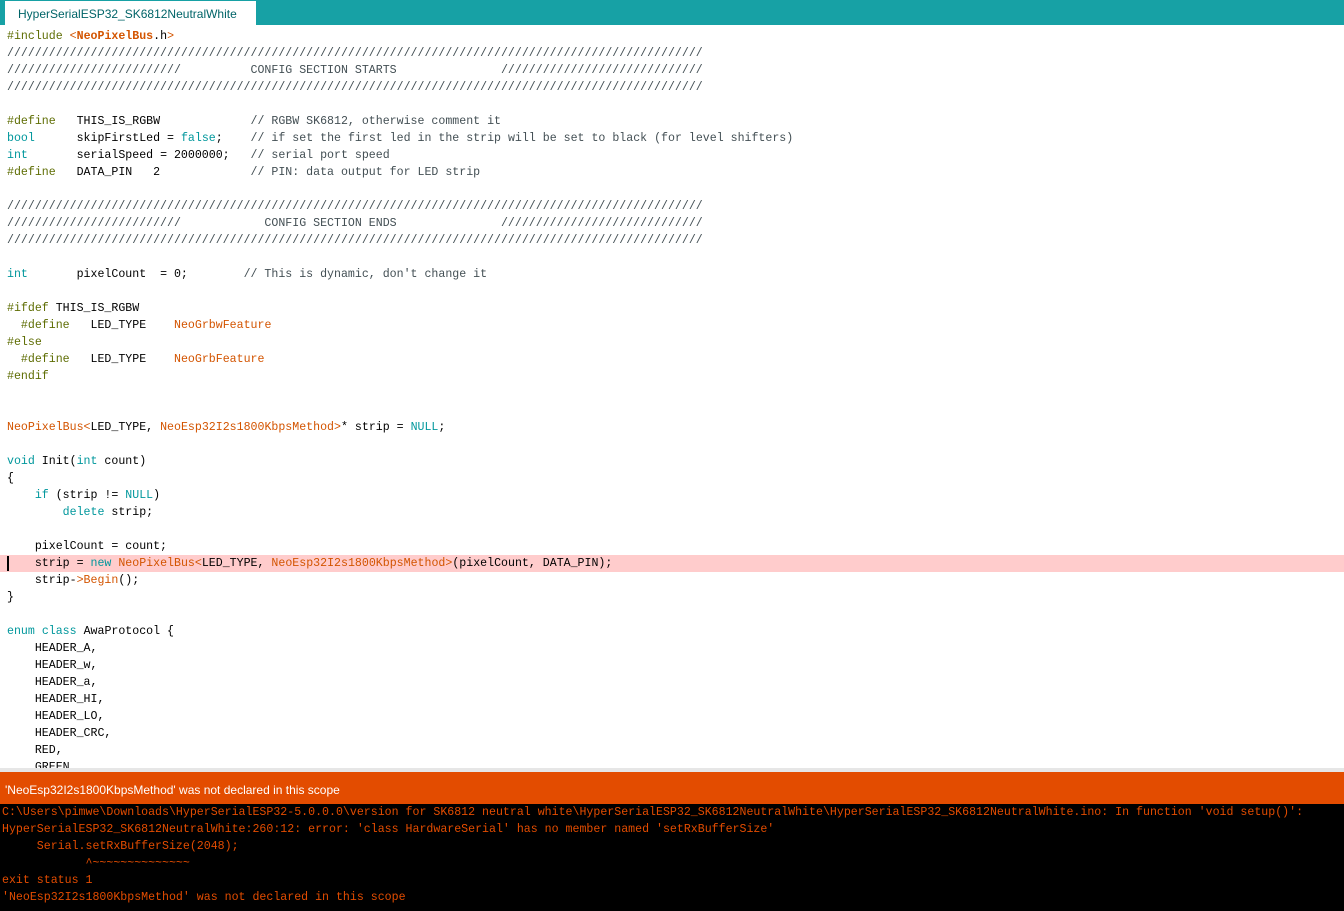 The image size is (1344, 911). Describe the element at coordinates (10, 597) in the screenshot. I see `code-line: }` at that location.